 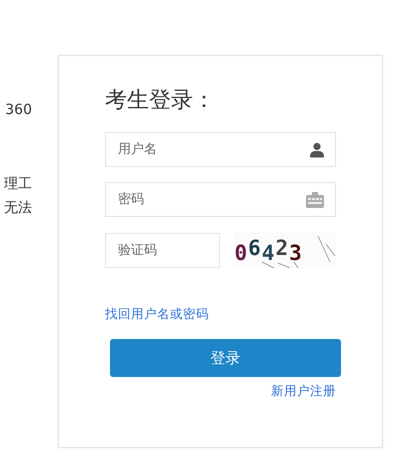 I want to click on login-title: 考生登录：, so click(x=160, y=101).